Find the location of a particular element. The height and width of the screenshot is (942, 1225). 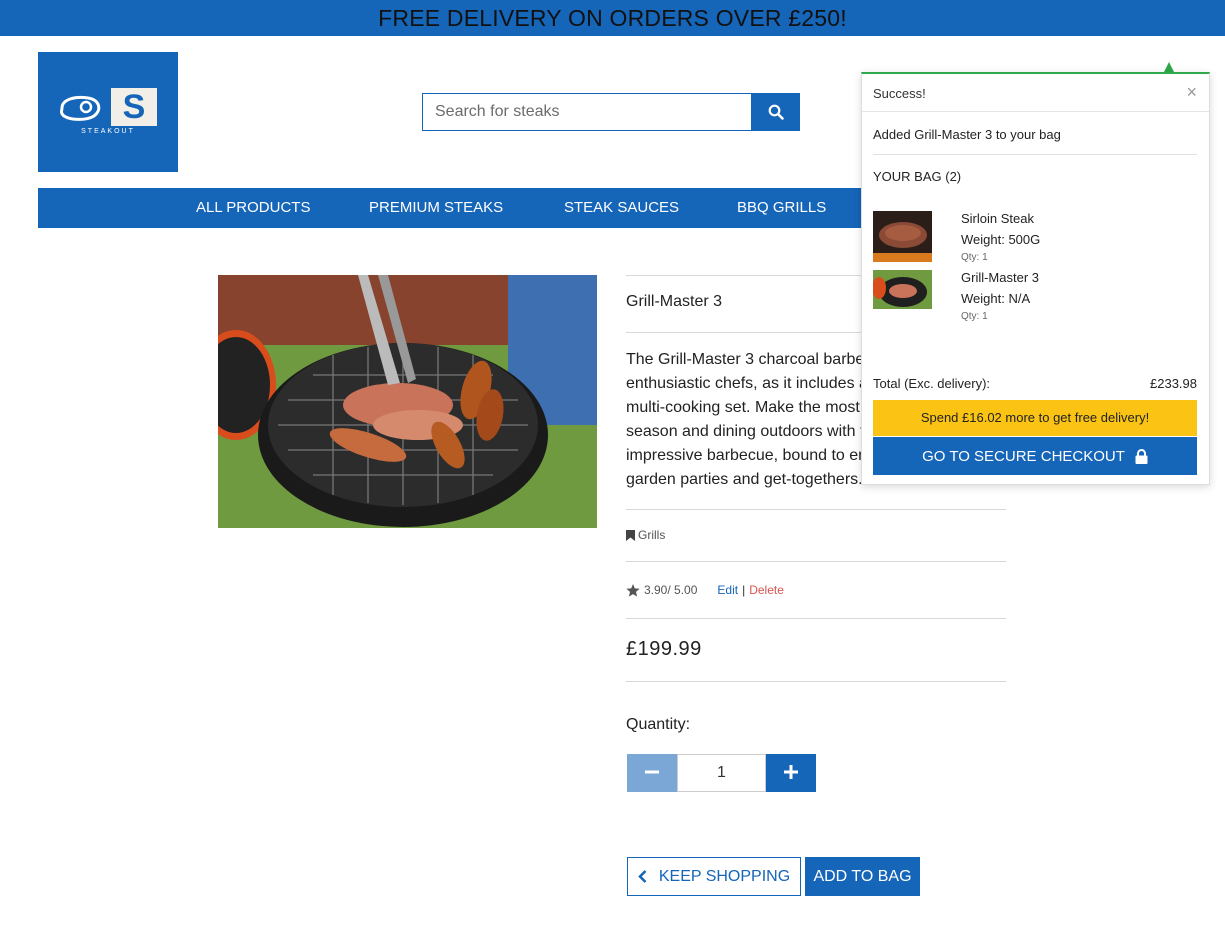

bag-item-name: Grill-Master 3 is located at coordinates (1000, 277).